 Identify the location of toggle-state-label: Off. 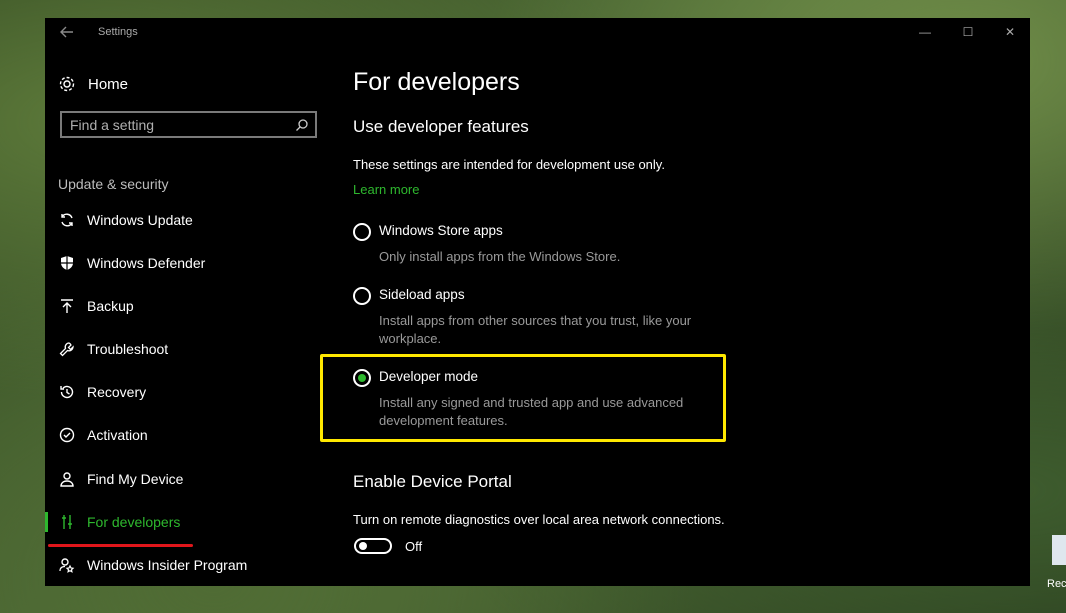
(414, 546).